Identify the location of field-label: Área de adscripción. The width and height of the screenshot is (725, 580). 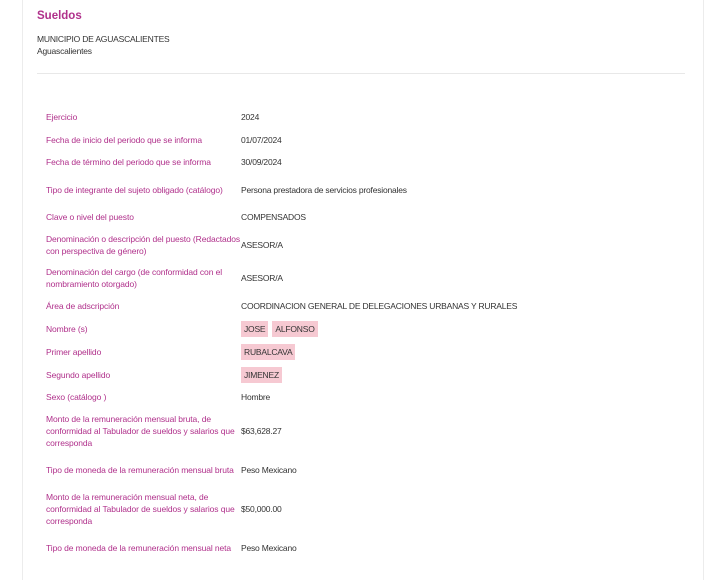
(83, 305).